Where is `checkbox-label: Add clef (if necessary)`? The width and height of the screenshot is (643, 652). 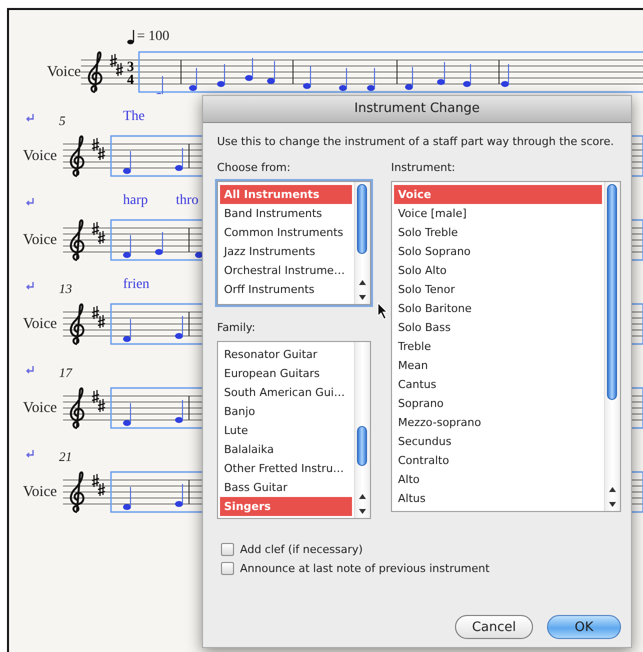 checkbox-label: Add clef (if necessary) is located at coordinates (301, 549).